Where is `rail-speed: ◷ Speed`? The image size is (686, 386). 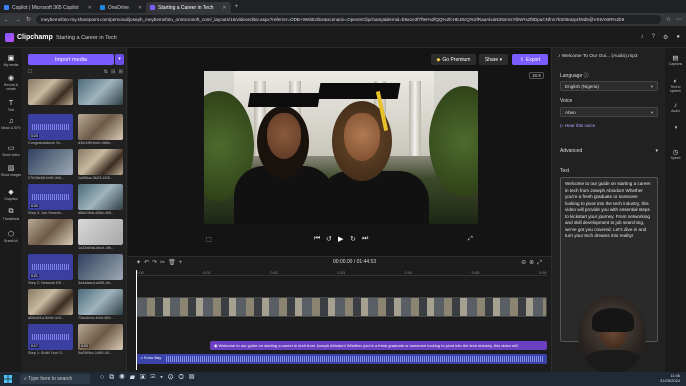 rail-speed: ◷ Speed is located at coordinates (675, 154).